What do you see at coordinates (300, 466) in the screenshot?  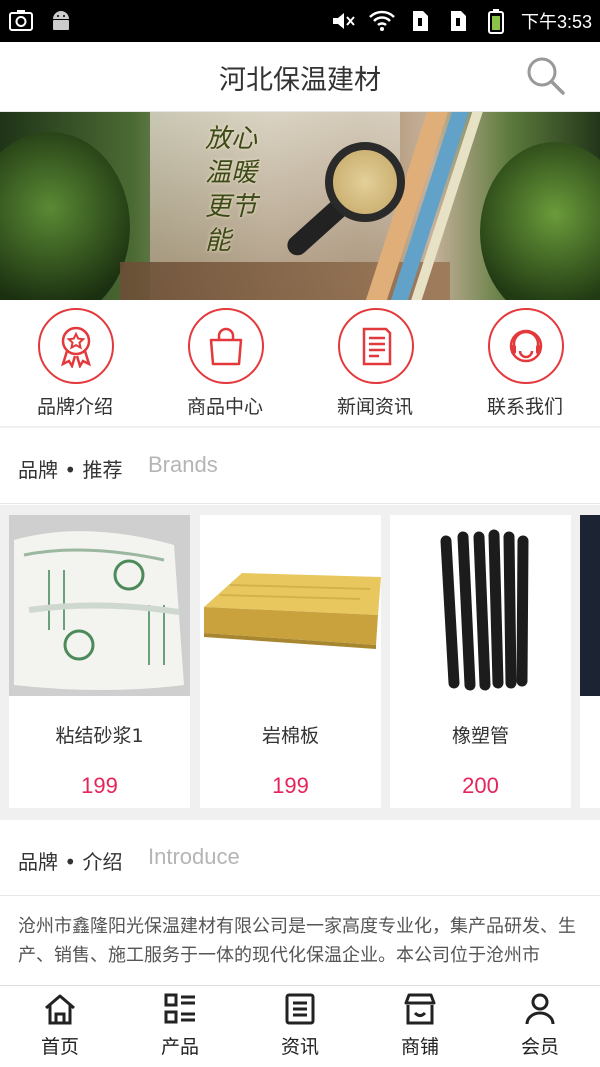 I see `brands-section-header: 品牌 • 推荐 Brands` at bounding box center [300, 466].